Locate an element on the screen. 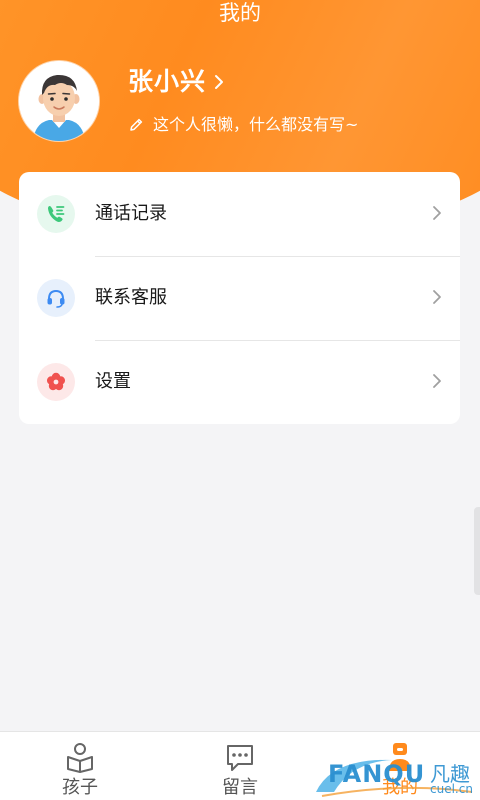  tab-child: 孩子 is located at coordinates (80, 766).